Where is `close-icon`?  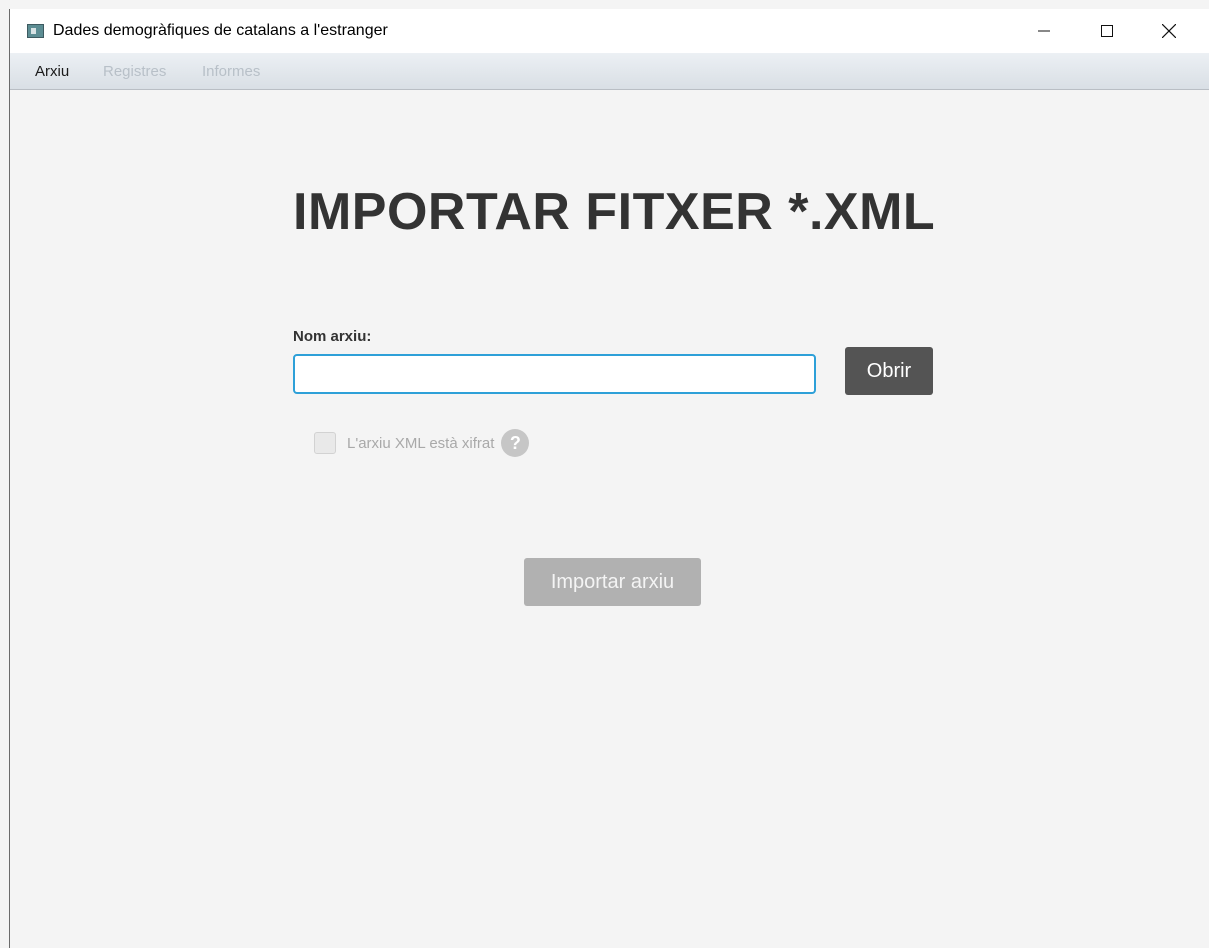 close-icon is located at coordinates (1169, 31).